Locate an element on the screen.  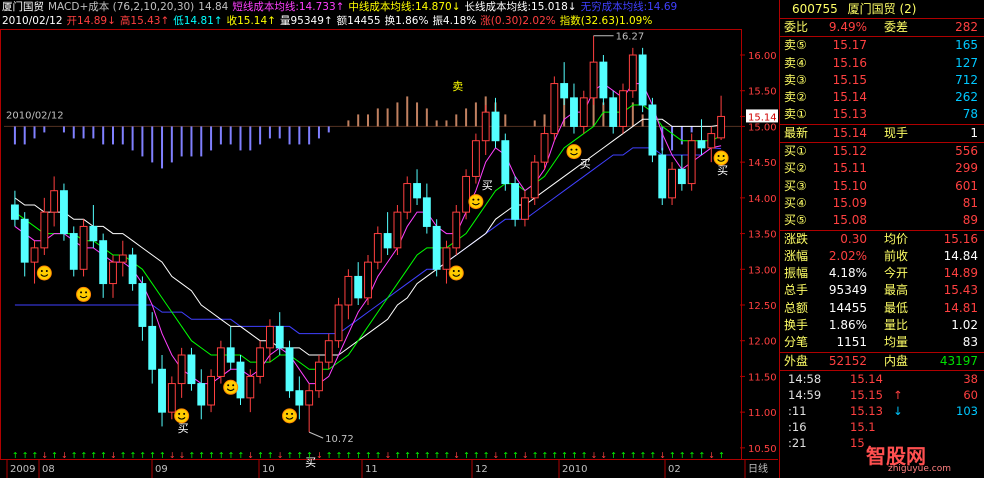
waipan-value: 52152 is located at coordinates (847, 360).